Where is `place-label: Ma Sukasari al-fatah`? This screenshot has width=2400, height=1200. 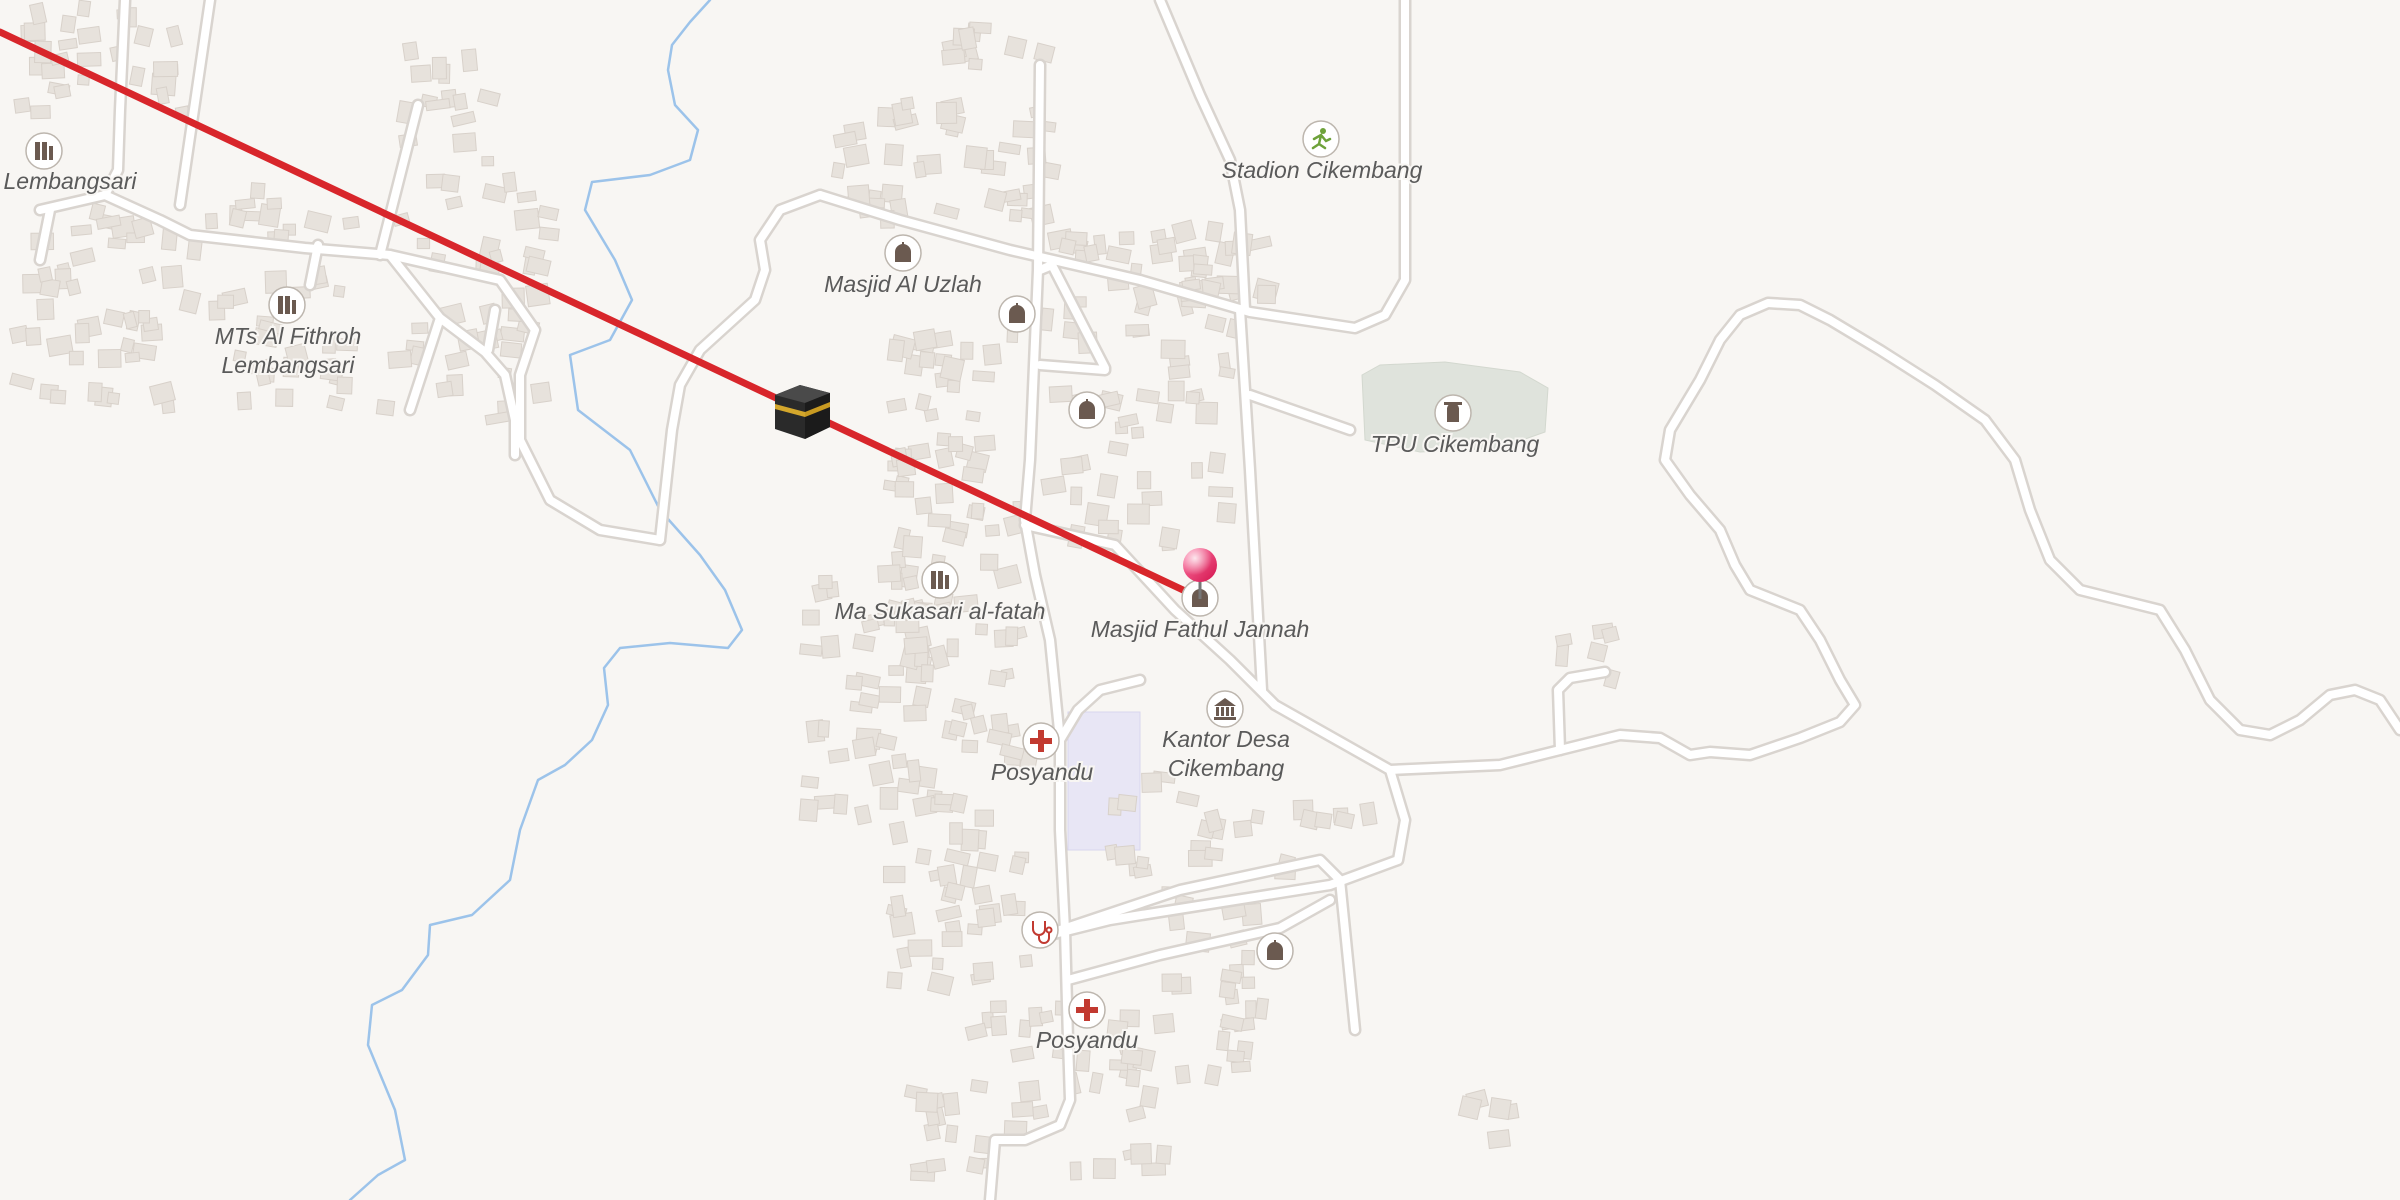
place-label: Ma Sukasari al-fatah is located at coordinates (940, 611).